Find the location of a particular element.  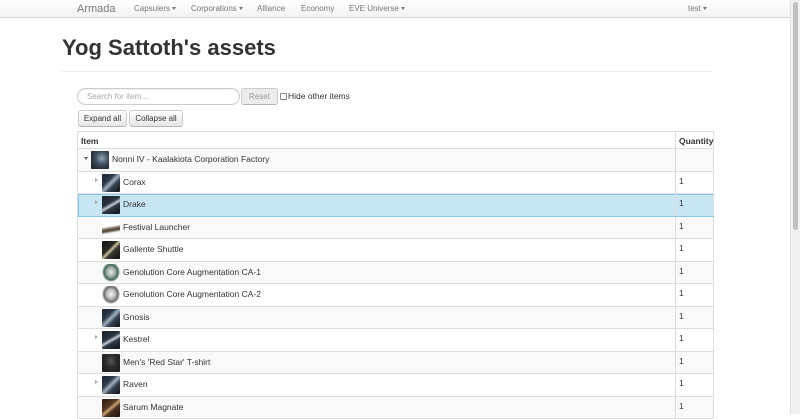

shuttle-thumbnail is located at coordinates (111, 250).